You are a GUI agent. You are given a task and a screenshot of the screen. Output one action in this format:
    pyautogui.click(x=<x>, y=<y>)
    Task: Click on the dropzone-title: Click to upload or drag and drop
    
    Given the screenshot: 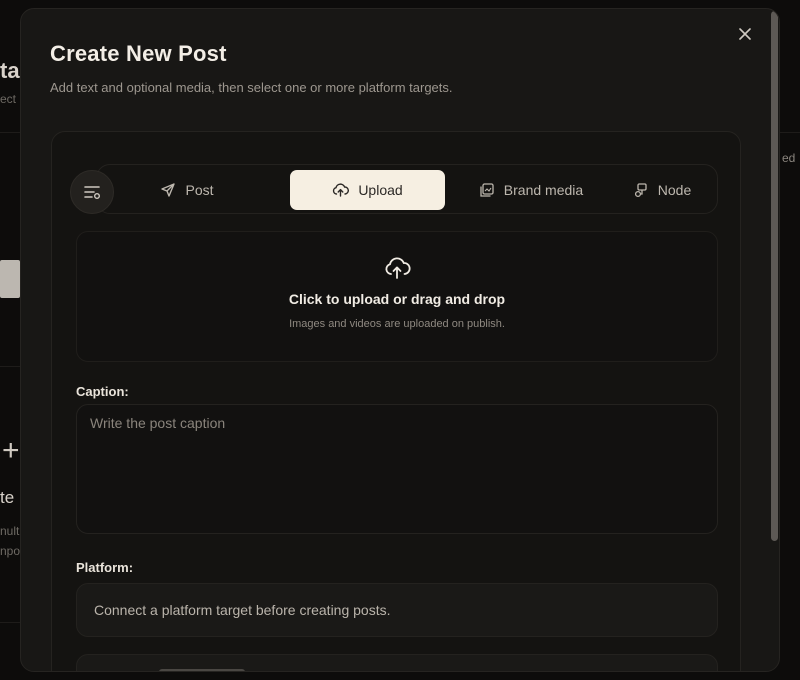 What is the action you would take?
    pyautogui.click(x=397, y=299)
    